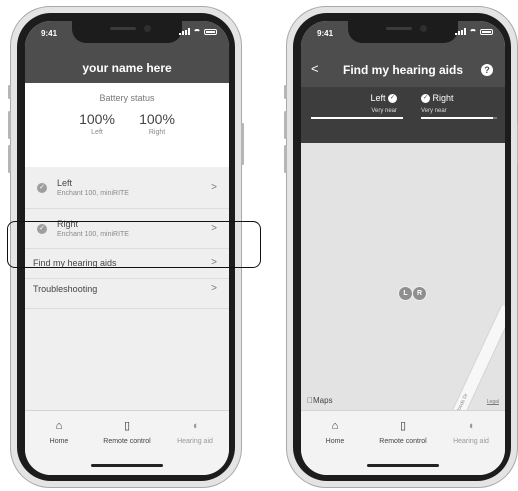 The height and width of the screenshot is (491, 518). I want to click on left-battery-label: Left, so click(97, 132).